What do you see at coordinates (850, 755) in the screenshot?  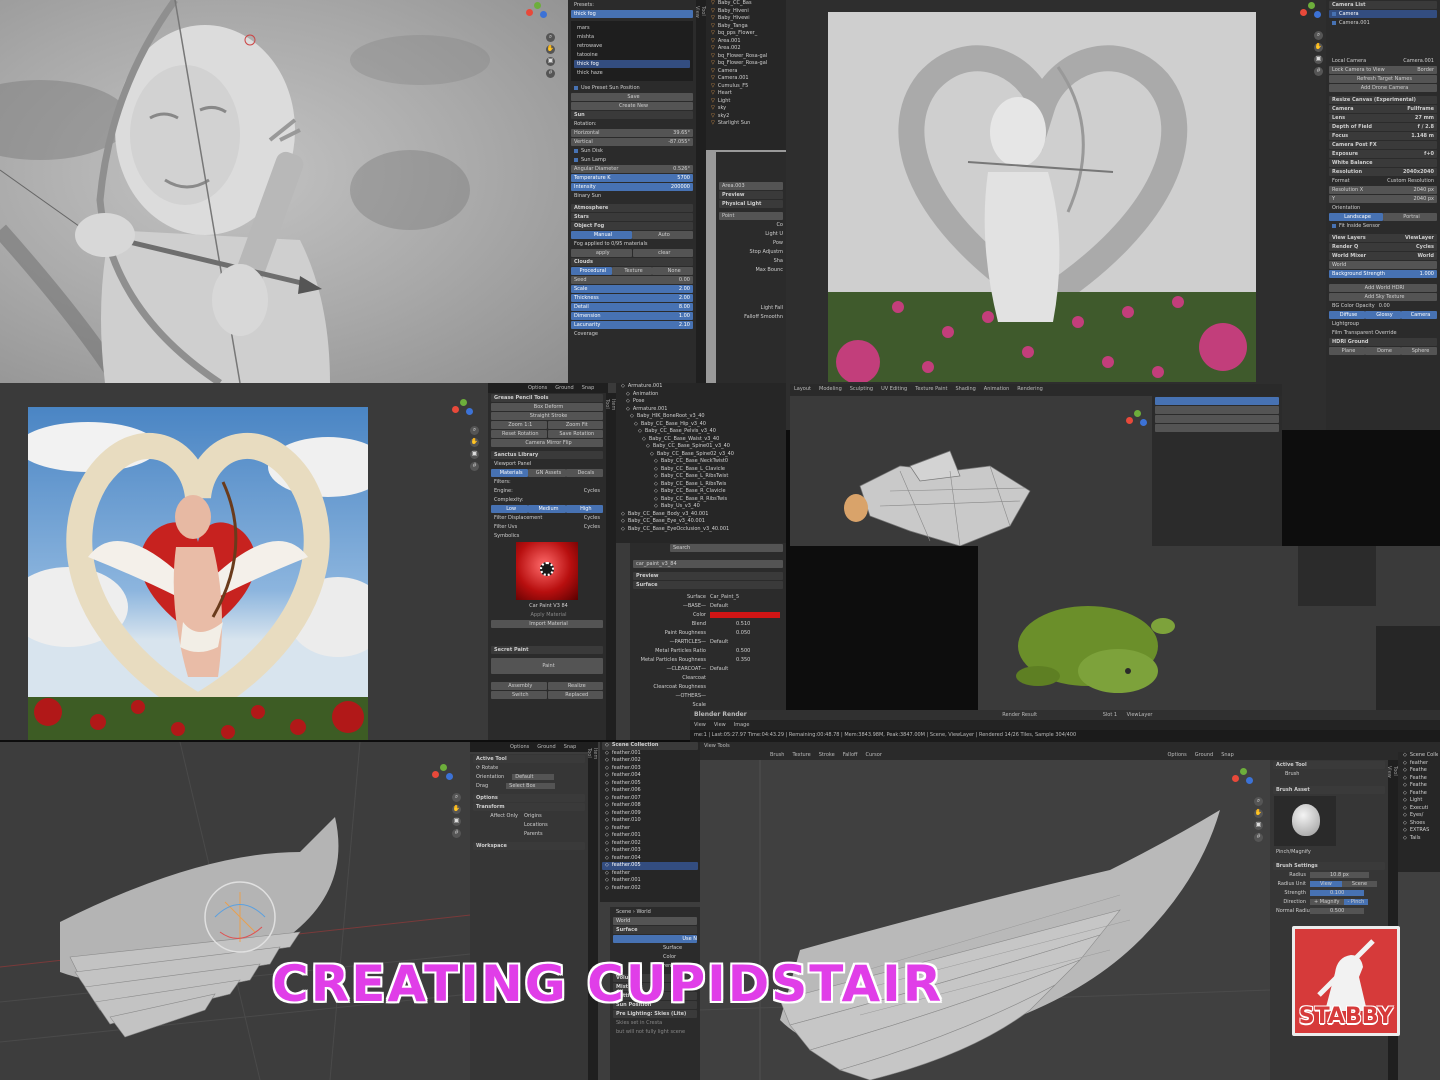 I see `falloff-menu: Falloff` at bounding box center [850, 755].